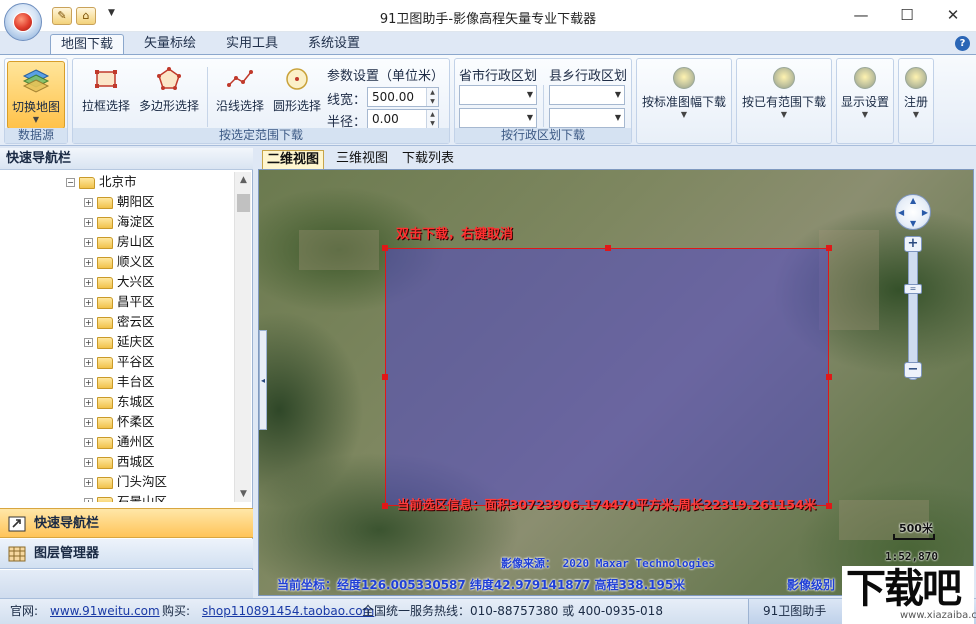 The height and width of the screenshot is (624, 976). I want to click on minimize-button: —, so click(861, 16).